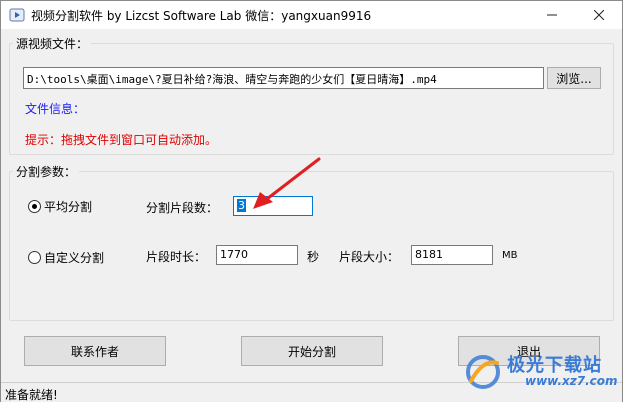 Image resolution: width=623 pixels, height=402 pixels. What do you see at coordinates (287, 183) in the screenshot?
I see `annotation-arrow-icon` at bounding box center [287, 183].